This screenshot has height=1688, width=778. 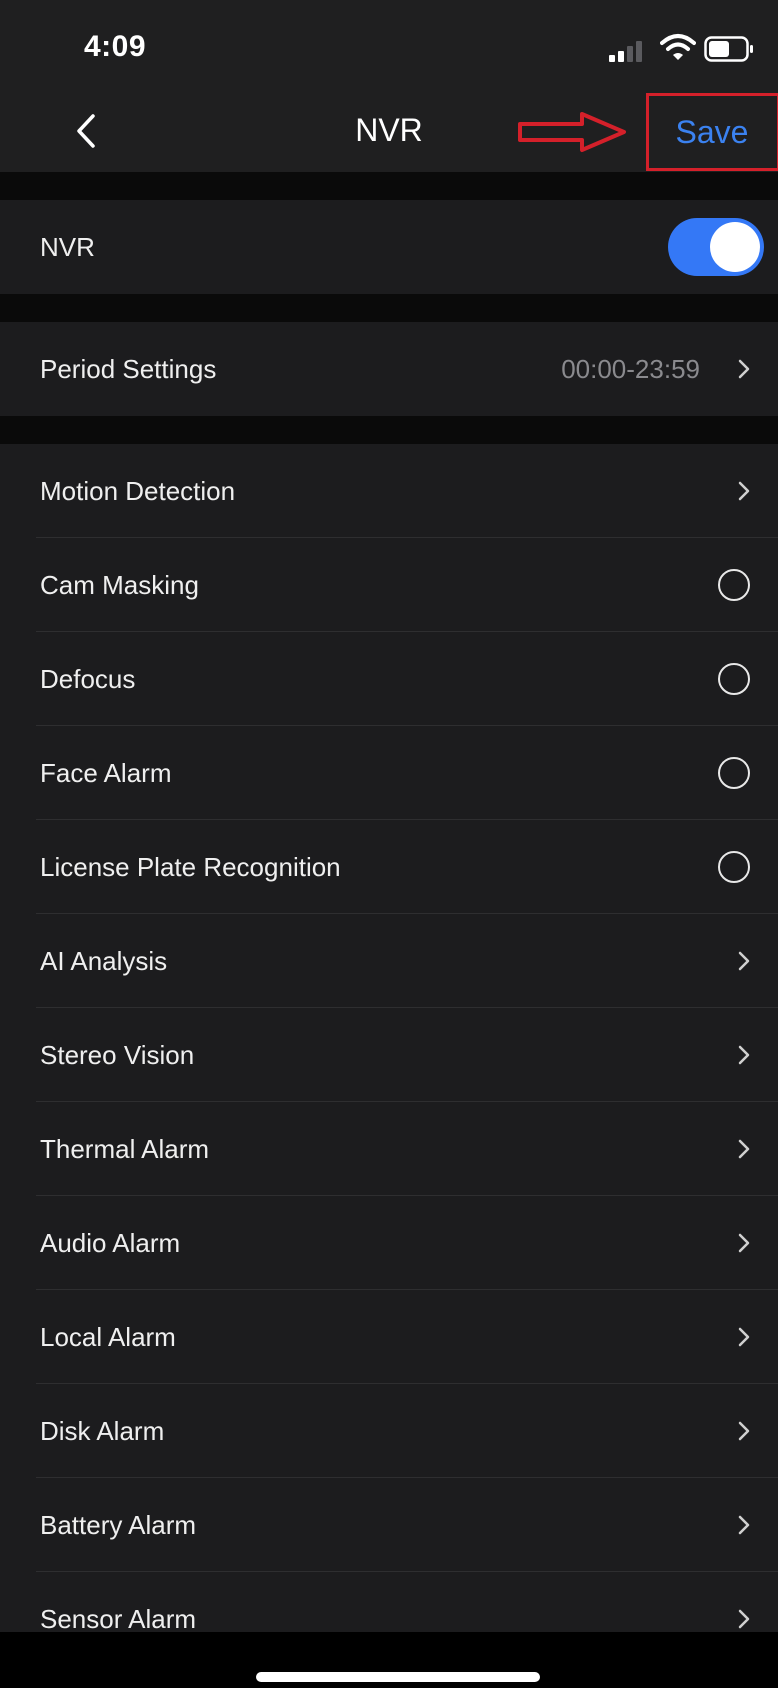 I want to click on nvr-label: NVR, so click(x=67, y=246).